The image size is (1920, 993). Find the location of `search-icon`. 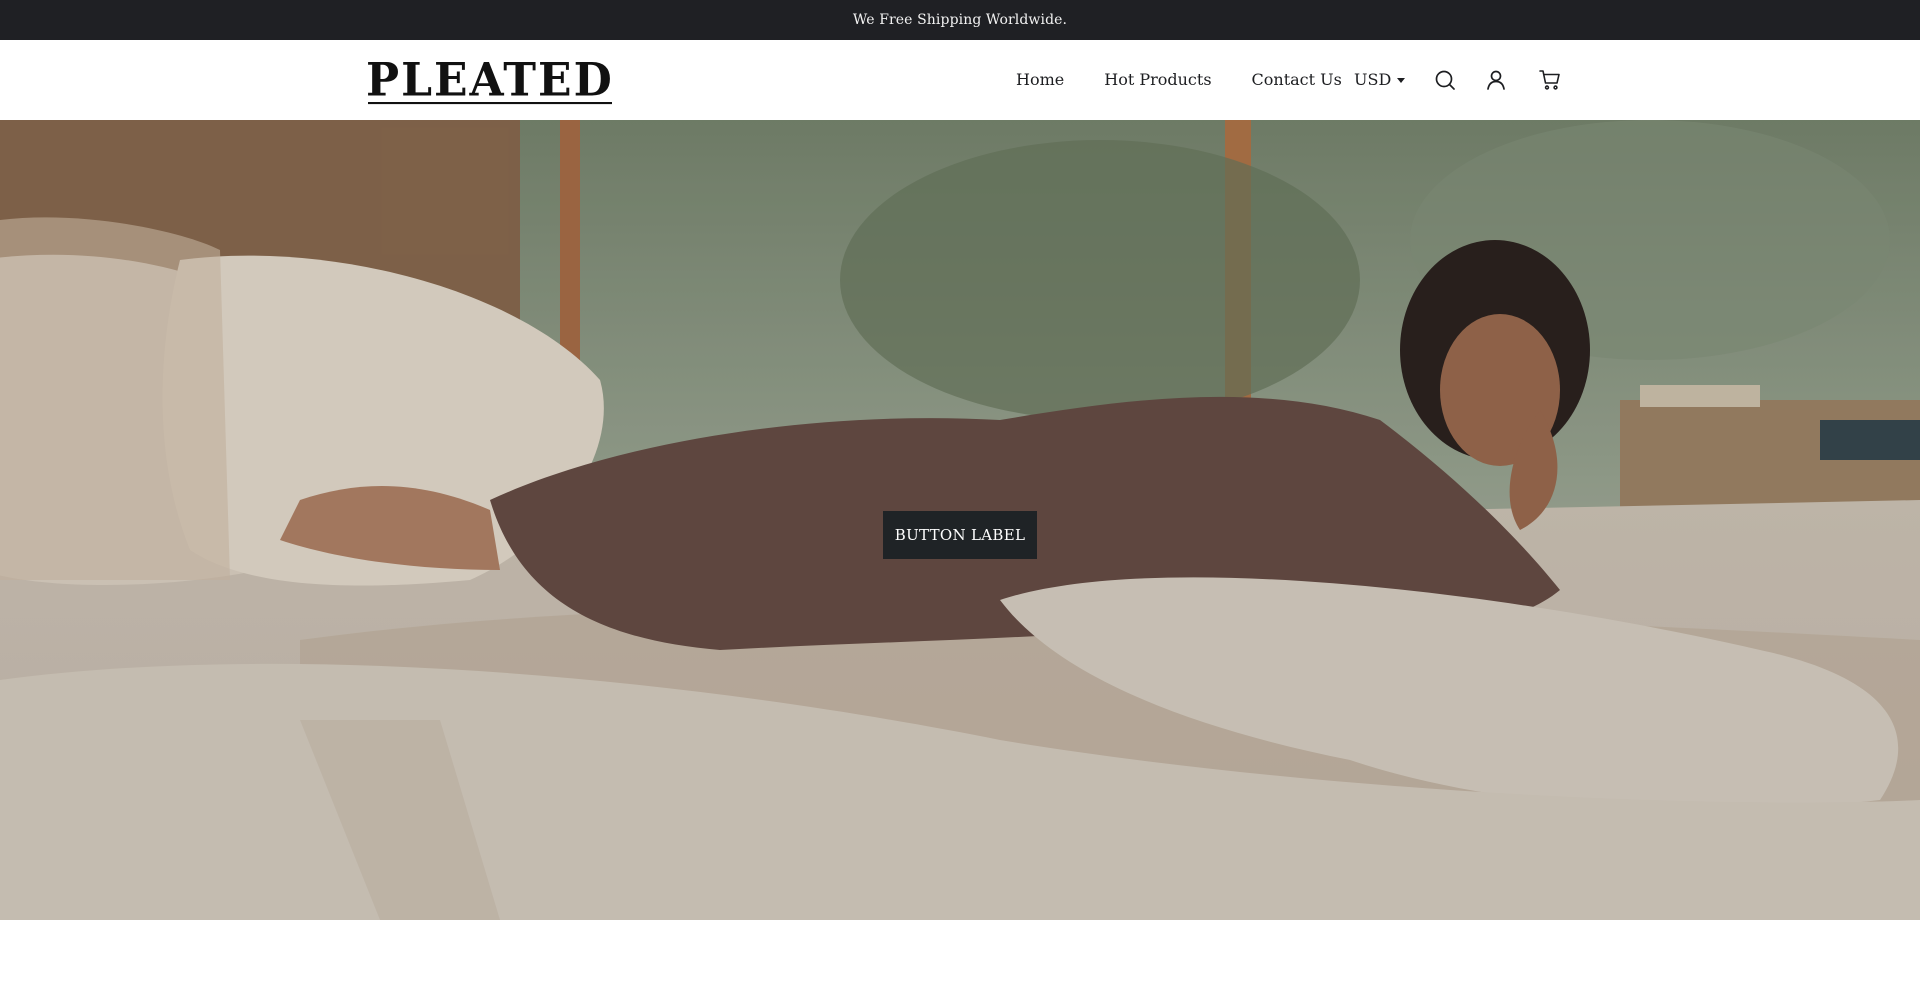

search-icon is located at coordinates (1445, 80).